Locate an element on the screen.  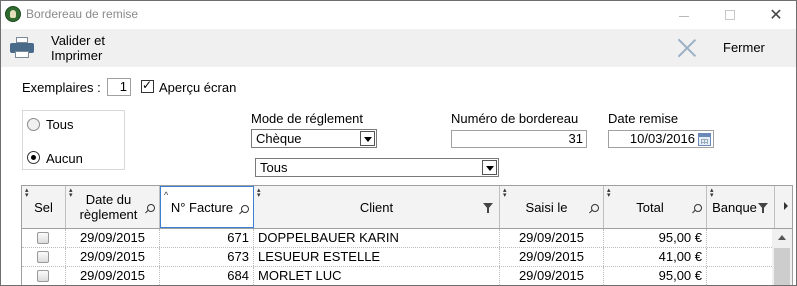
column-header-sel: ▴ ▾ Sel is located at coordinates (44, 207).